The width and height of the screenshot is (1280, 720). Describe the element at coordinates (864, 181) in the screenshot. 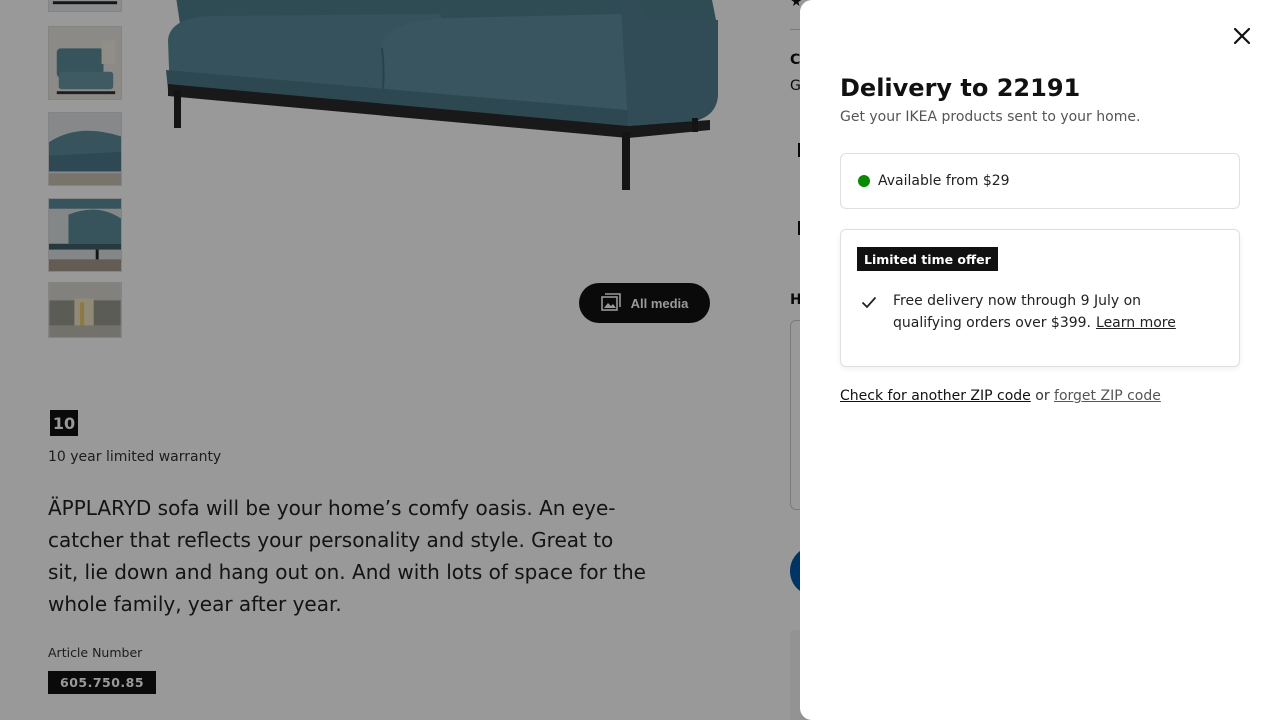

I see `available-status-dot-icon` at that location.